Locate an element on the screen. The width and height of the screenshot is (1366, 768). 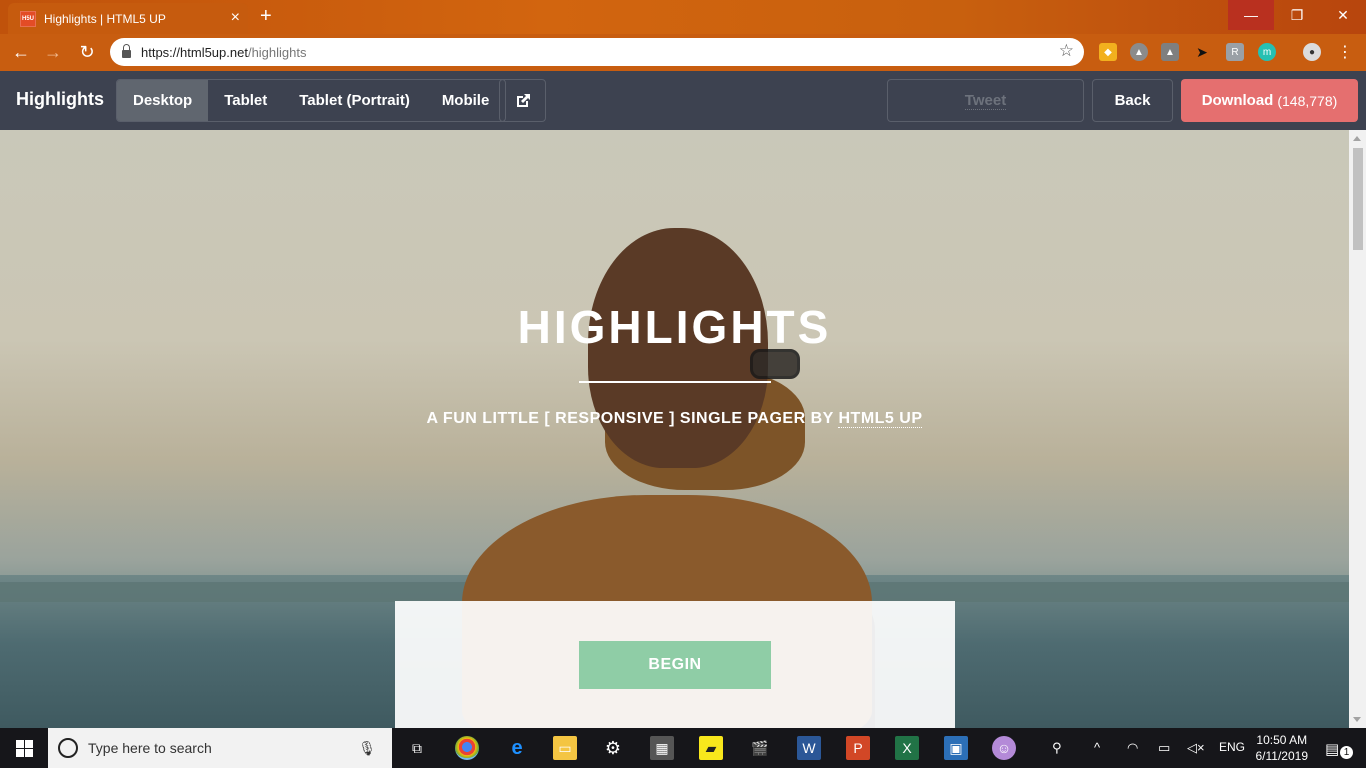
action-center-icon: ▤ is located at coordinates (1332, 749).